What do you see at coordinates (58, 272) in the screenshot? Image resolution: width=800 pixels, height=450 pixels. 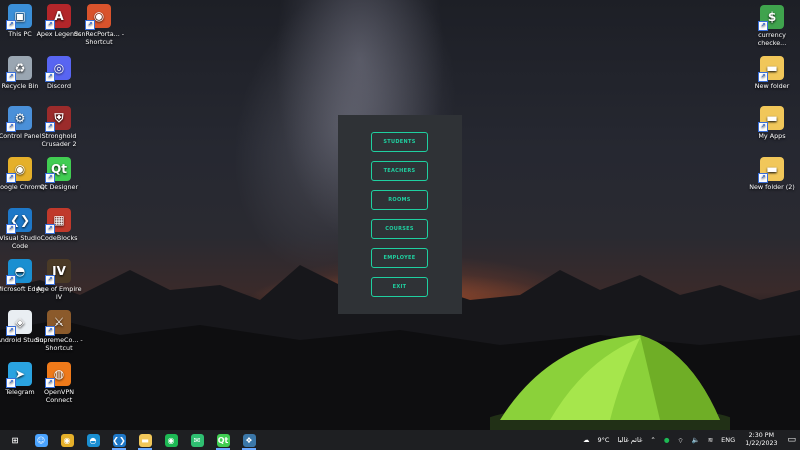 I see `aoe-icon: IV ↗` at bounding box center [58, 272].